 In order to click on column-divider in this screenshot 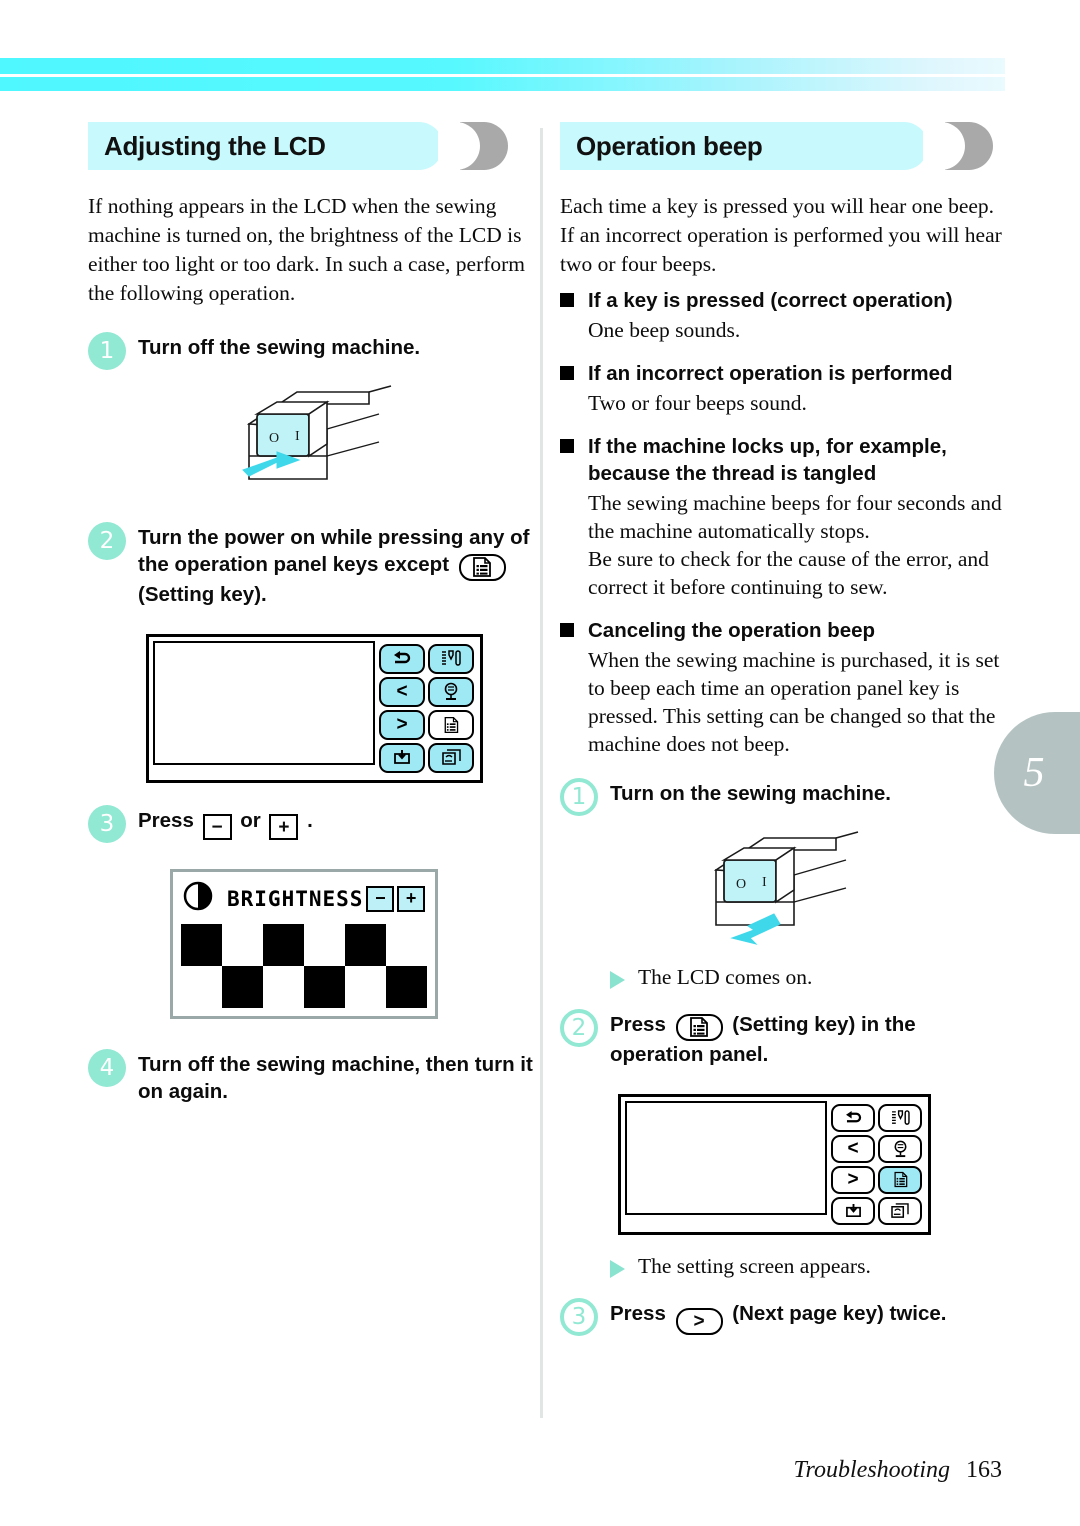, I will do `click(541, 773)`.